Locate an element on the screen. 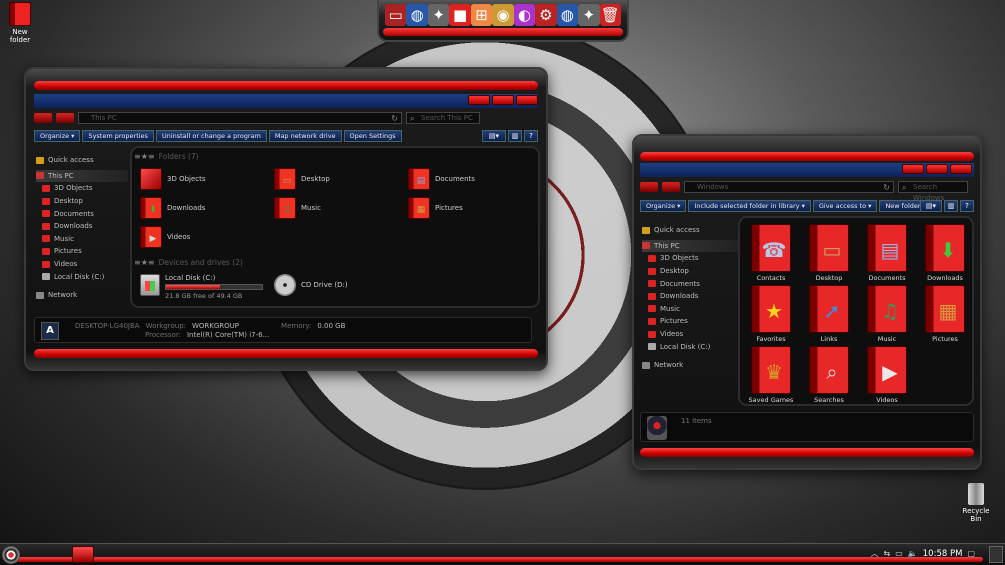 The width and height of the screenshot is (1005, 565). windows-logo-icon: ⊞ is located at coordinates (481, 15).